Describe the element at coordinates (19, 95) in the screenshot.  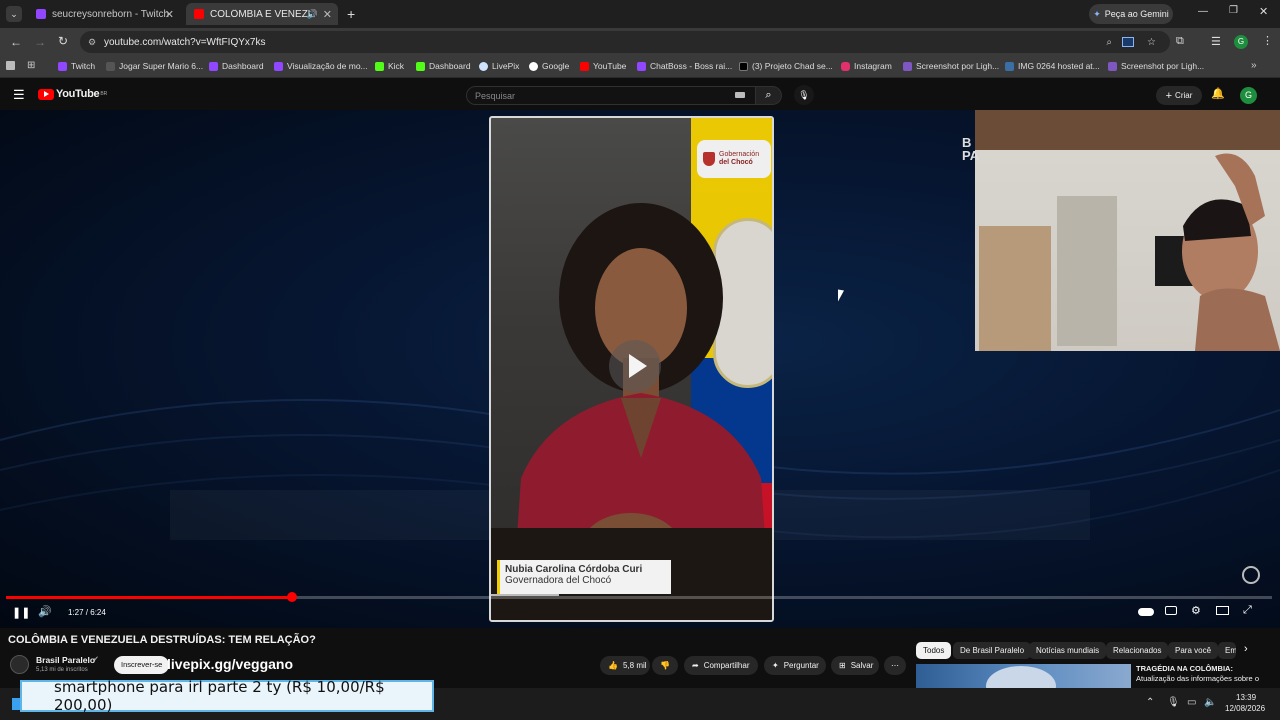
I see `hamburger-menu-icon: ☰` at that location.